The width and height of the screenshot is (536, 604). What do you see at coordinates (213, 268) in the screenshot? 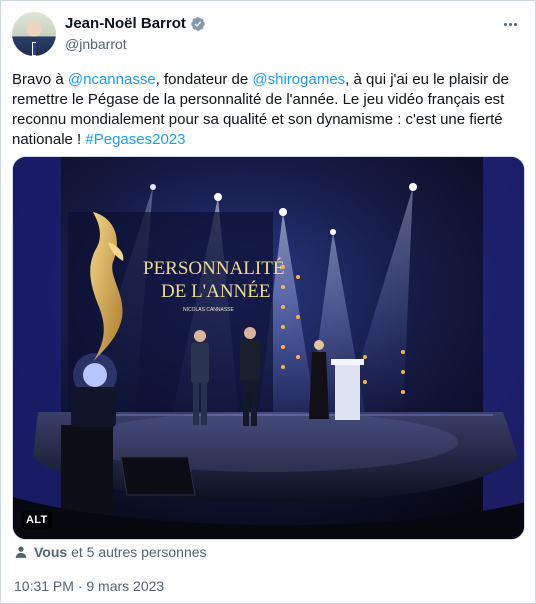
I see `stage-title-line1: PERSONNALITÉ` at bounding box center [213, 268].